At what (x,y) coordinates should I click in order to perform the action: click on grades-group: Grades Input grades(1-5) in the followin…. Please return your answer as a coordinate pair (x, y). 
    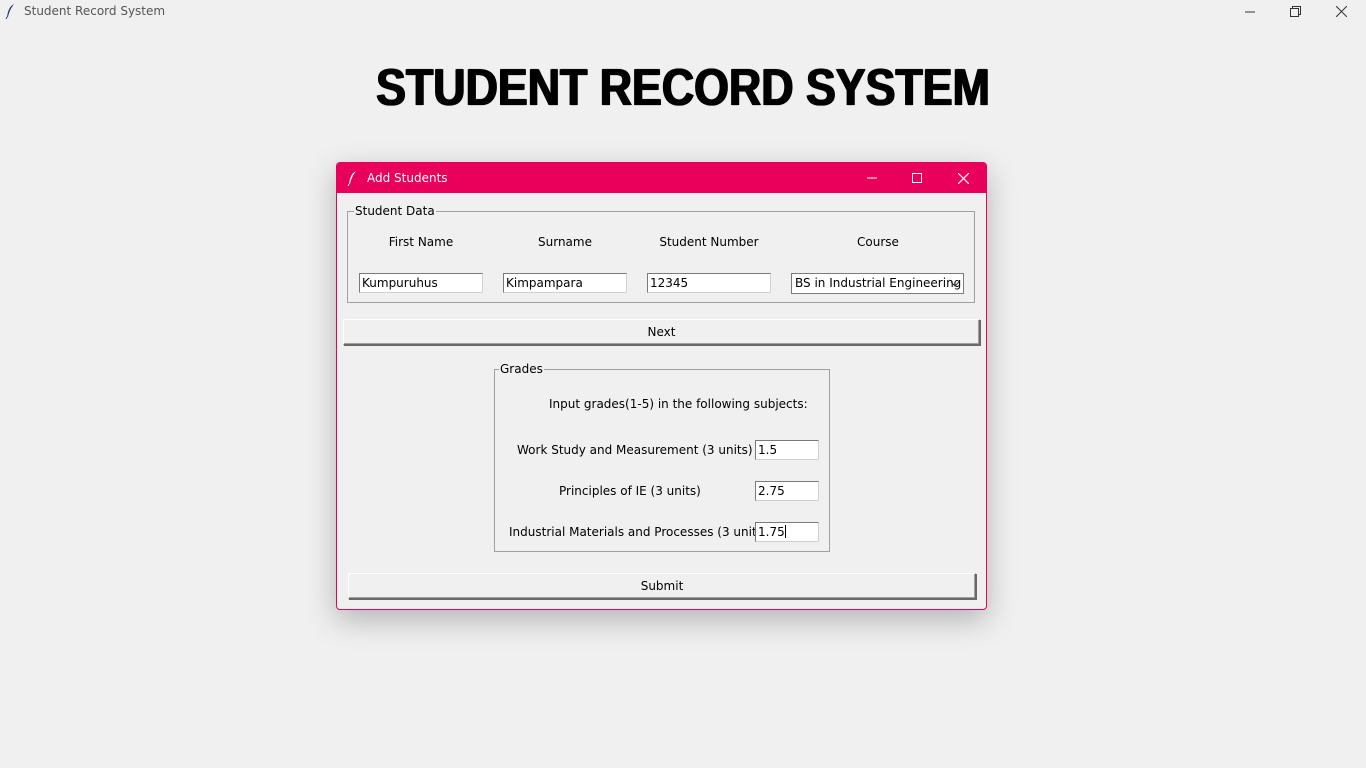
    Looking at the image, I should click on (662, 457).